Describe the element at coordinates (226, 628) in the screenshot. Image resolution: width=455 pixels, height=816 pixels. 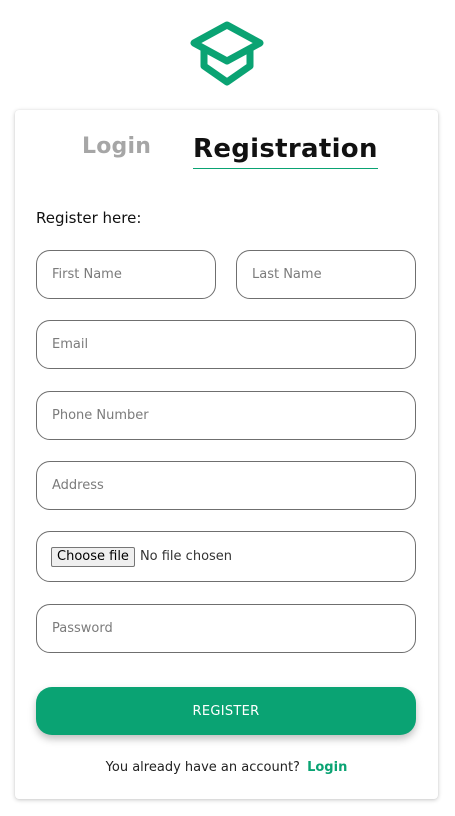
I see `password-input` at that location.